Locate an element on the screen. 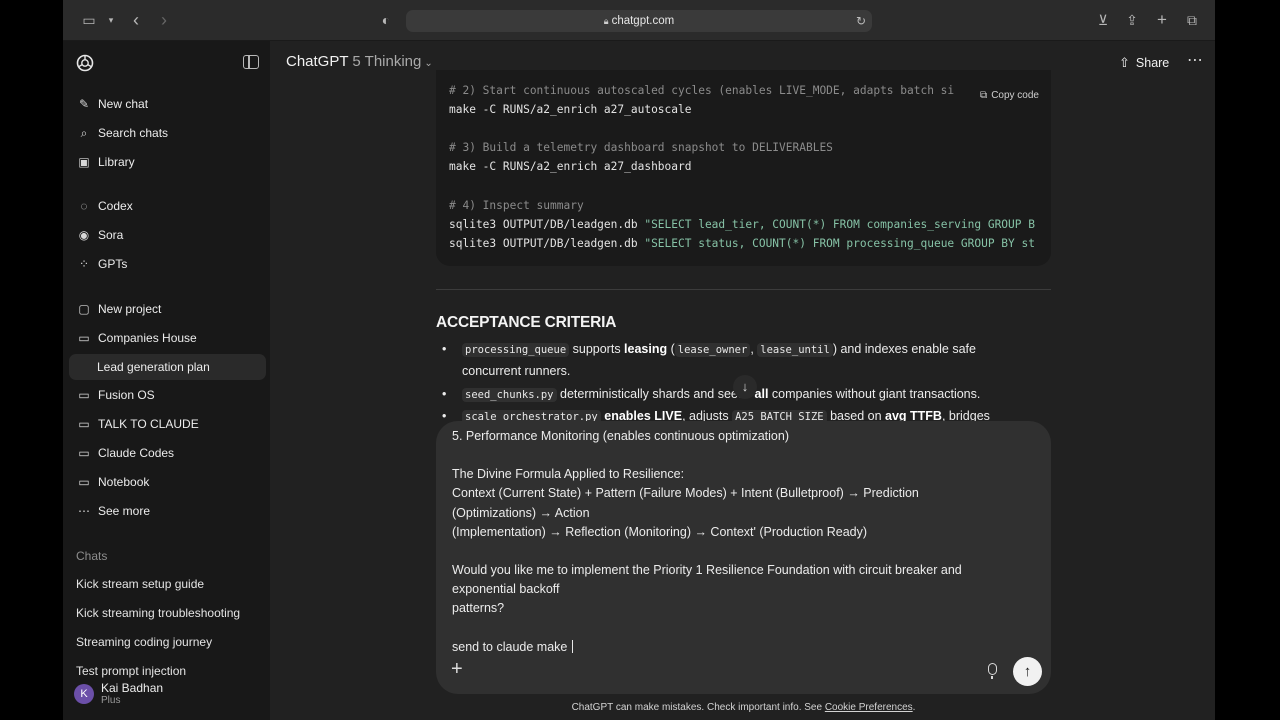  composer-text-line: exponential backoff is located at coordinates (506, 589).